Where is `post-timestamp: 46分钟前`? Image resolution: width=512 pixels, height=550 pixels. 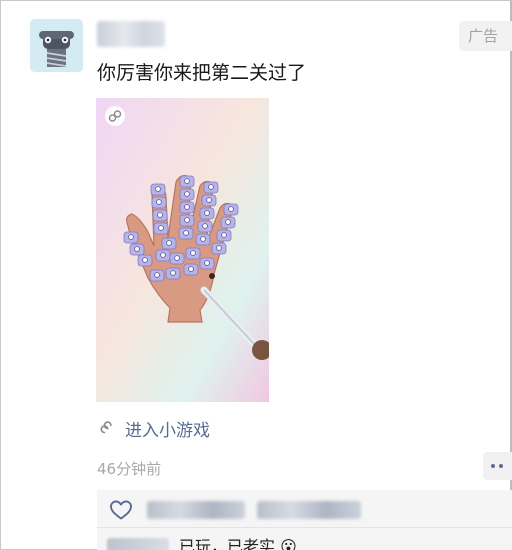
post-timestamp: 46分钟前 is located at coordinates (129, 469).